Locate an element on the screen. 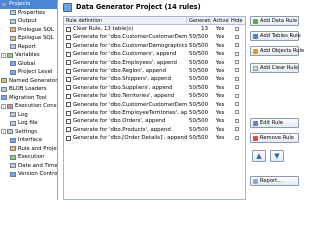  remove-rule-button: Remove Rule is located at coordinates (274, 138).